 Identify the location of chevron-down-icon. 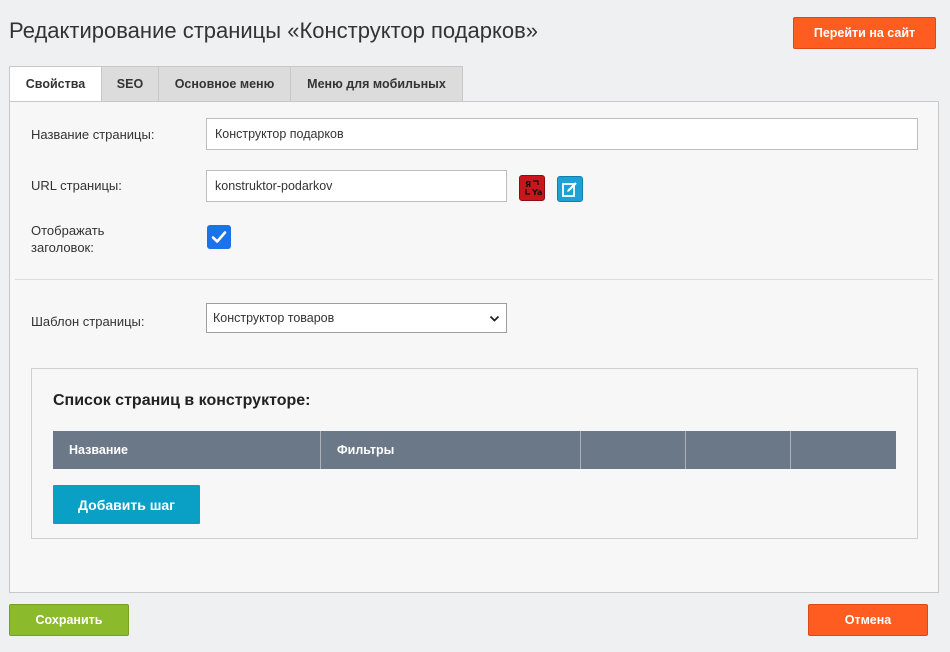
(494, 318).